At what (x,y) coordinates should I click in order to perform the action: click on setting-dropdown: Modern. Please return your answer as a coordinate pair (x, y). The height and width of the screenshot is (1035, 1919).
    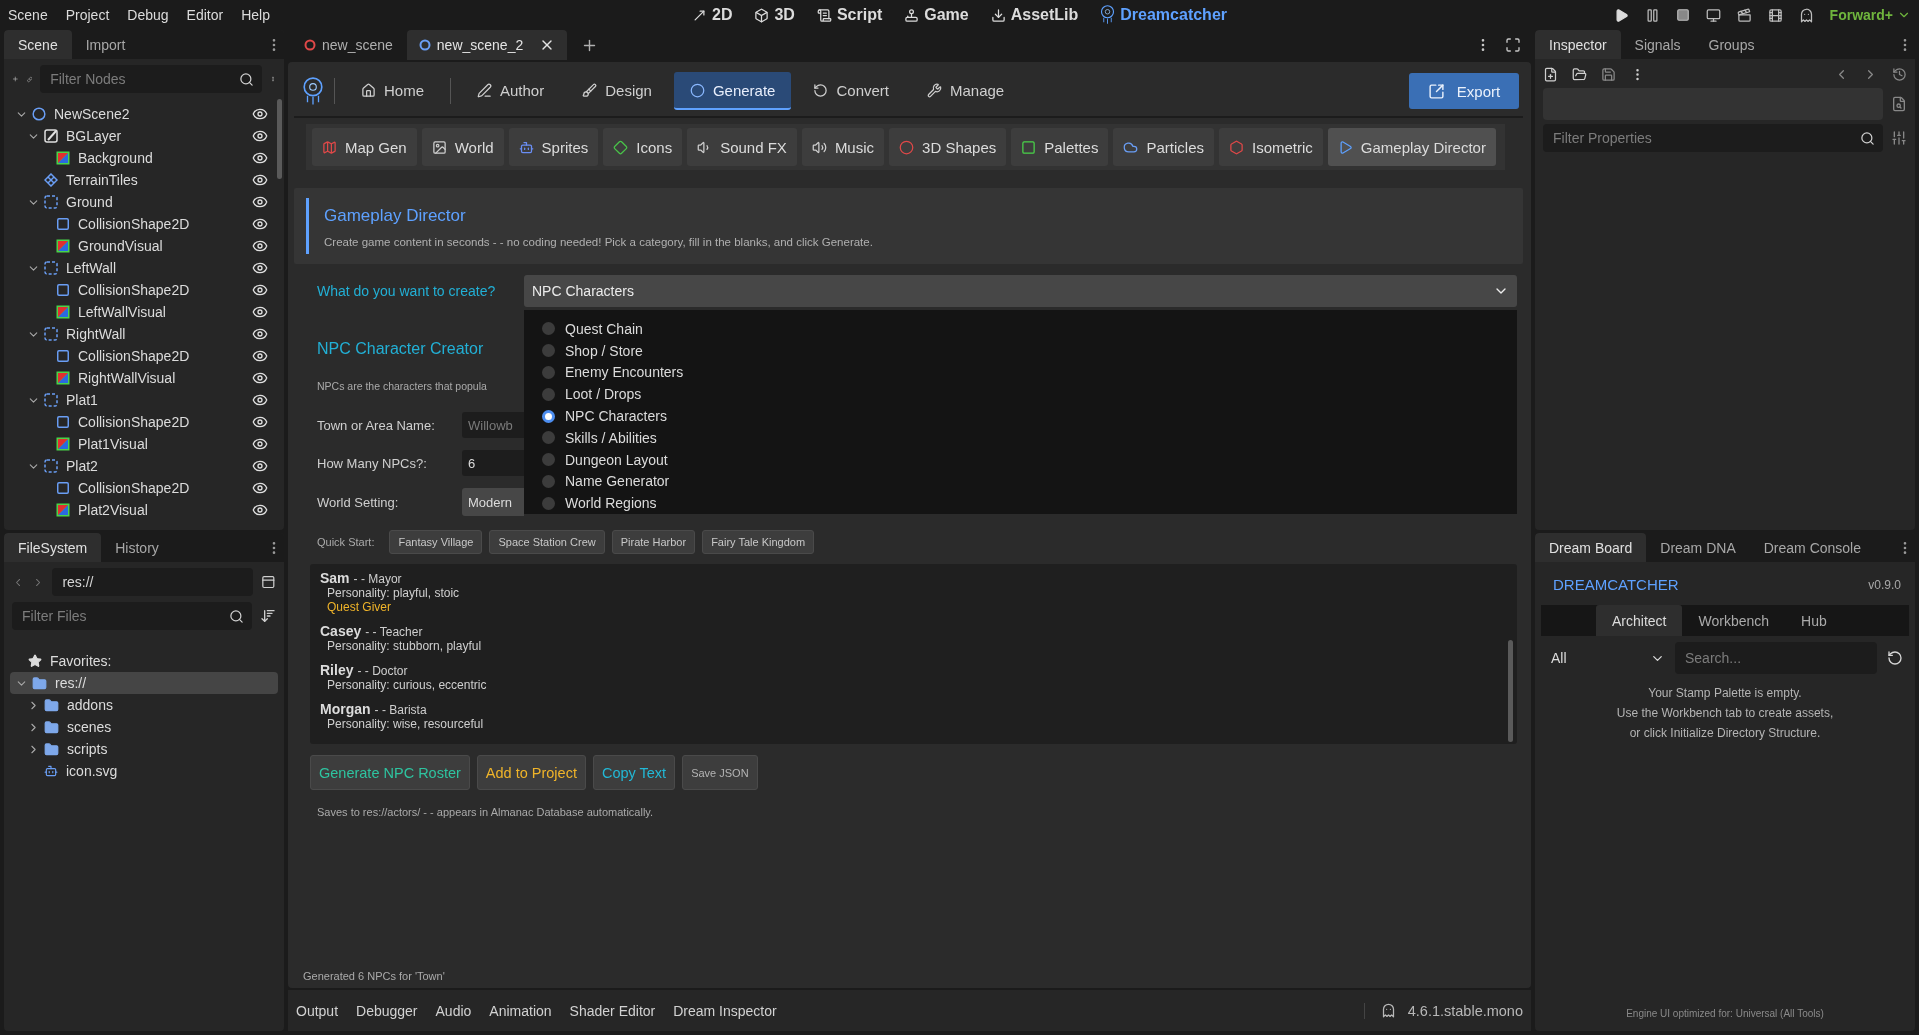
    Looking at the image, I should click on (493, 502).